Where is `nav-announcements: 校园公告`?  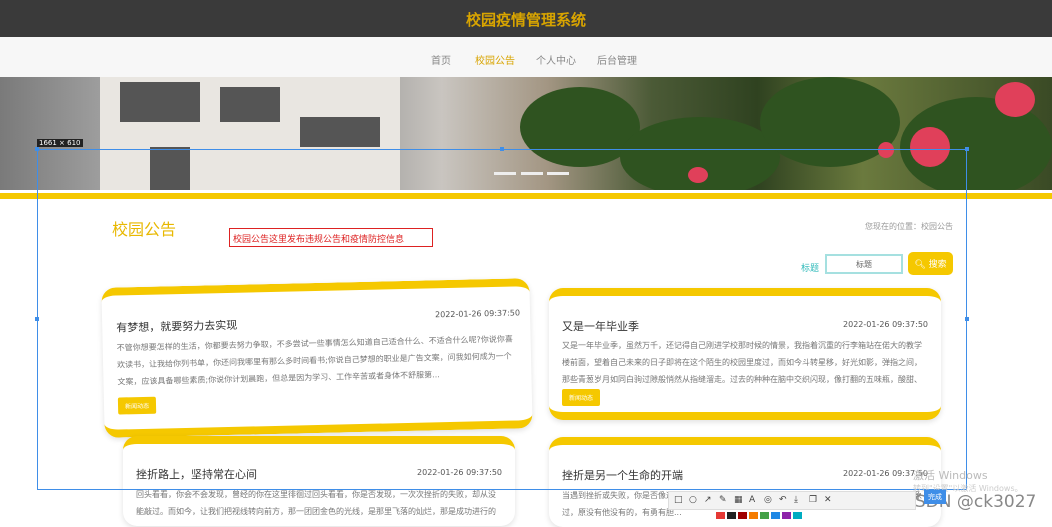
nav-announcements: 校园公告 is located at coordinates (495, 59).